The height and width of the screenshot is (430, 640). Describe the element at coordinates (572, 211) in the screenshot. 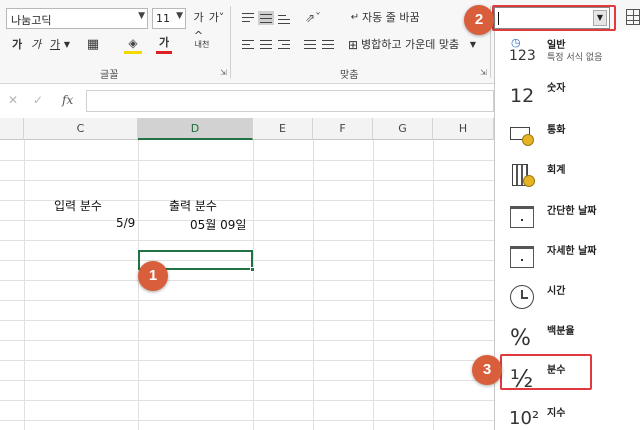

I see `format-label: 간단한 날짜` at that location.